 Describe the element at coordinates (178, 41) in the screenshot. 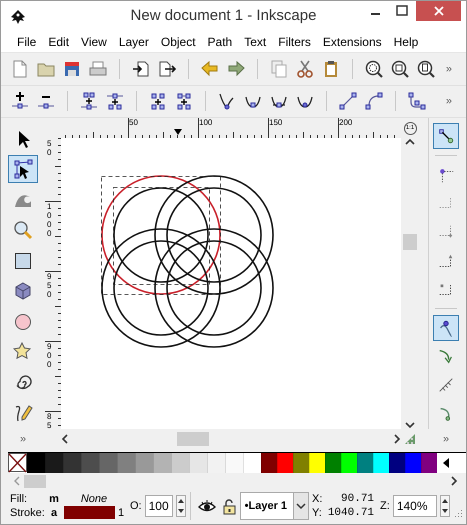

I see `menu-item: Object` at that location.